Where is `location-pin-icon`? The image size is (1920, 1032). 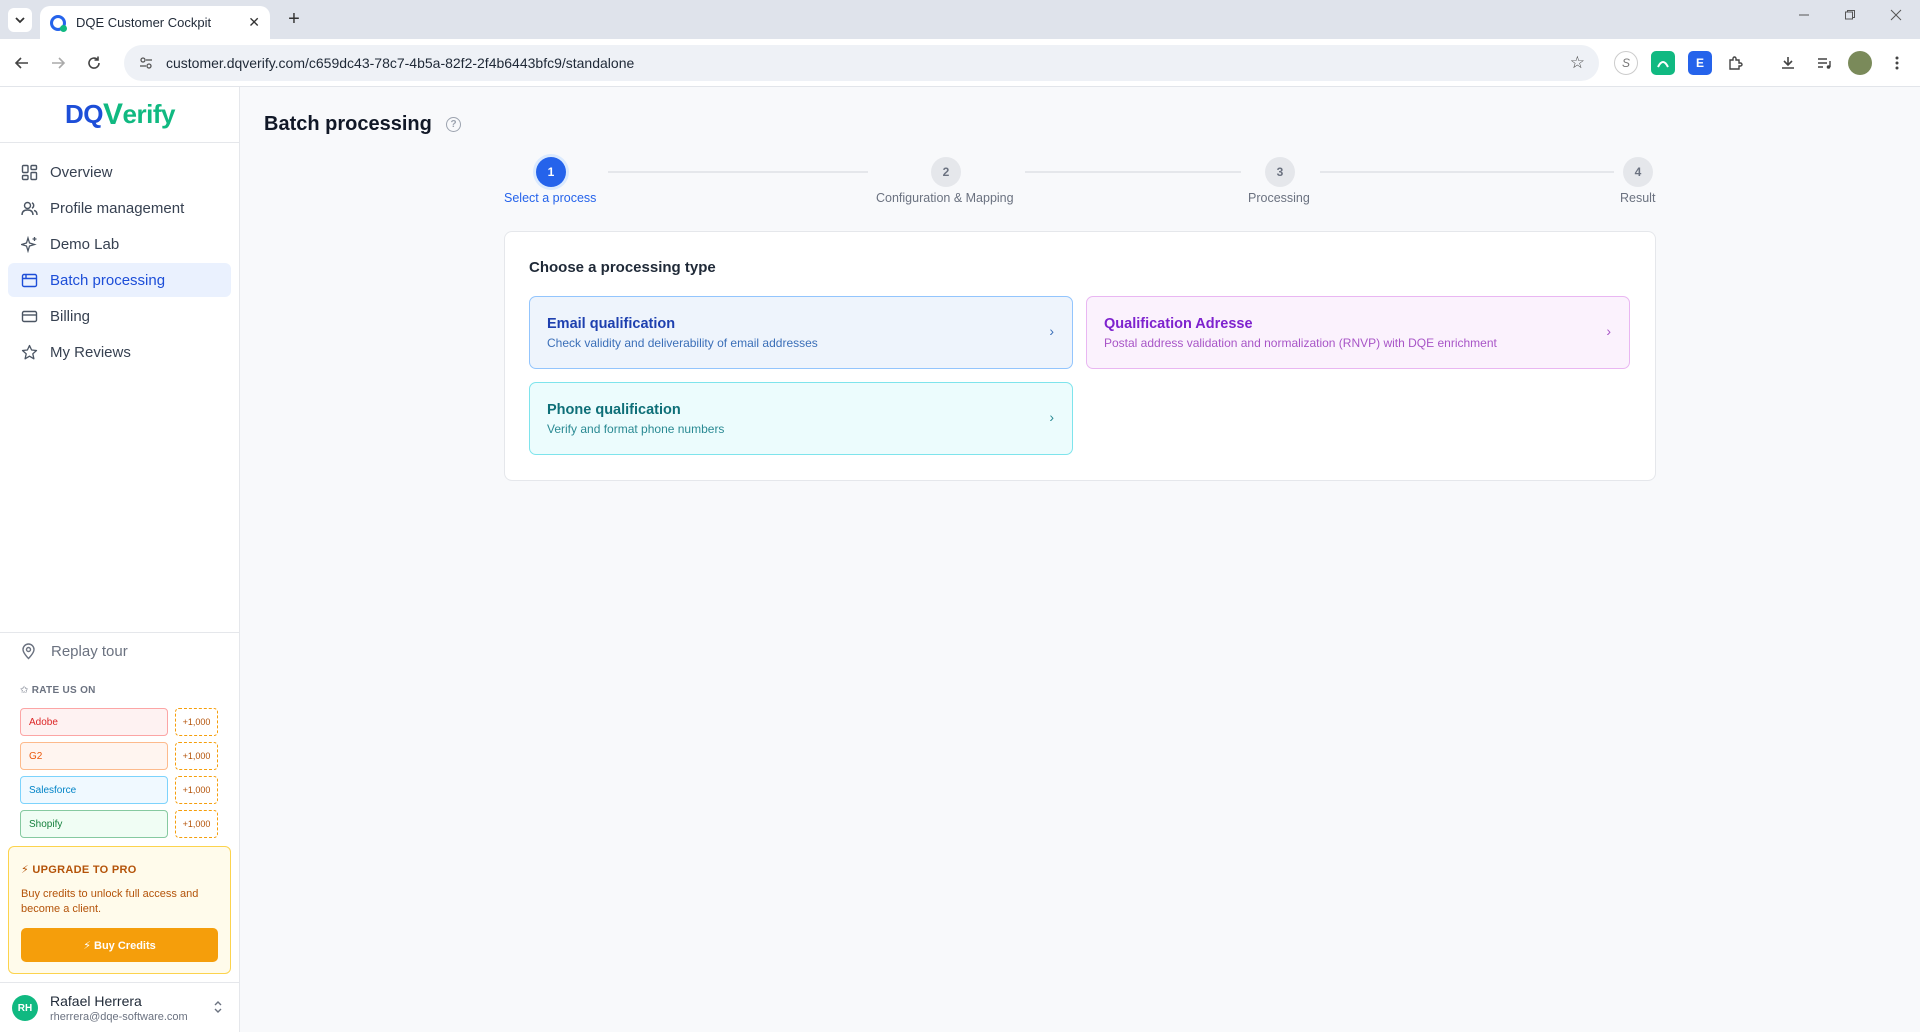 location-pin-icon is located at coordinates (28, 651).